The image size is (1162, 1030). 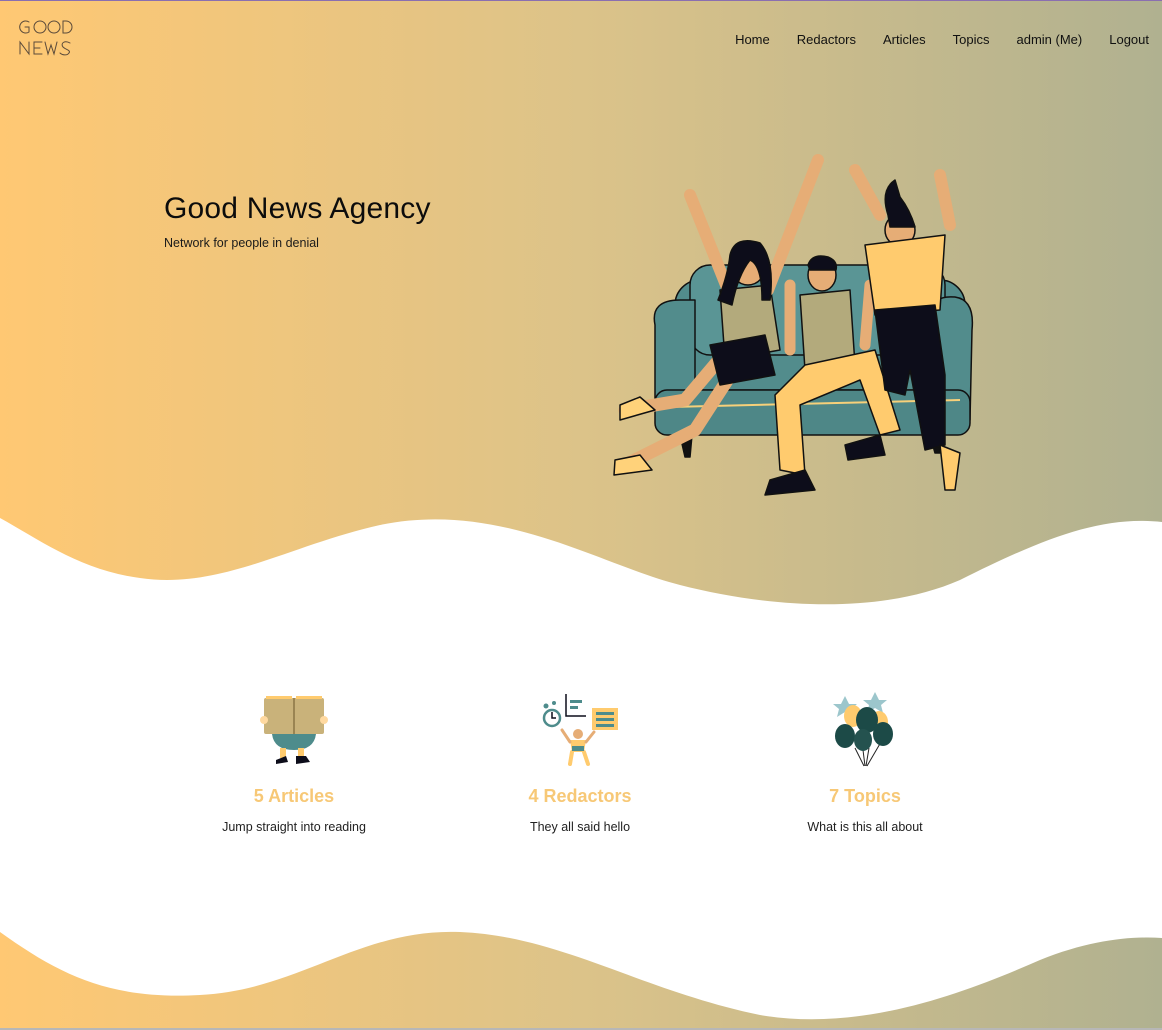 I want to click on redactors-count: 4 Redactors, so click(x=580, y=796).